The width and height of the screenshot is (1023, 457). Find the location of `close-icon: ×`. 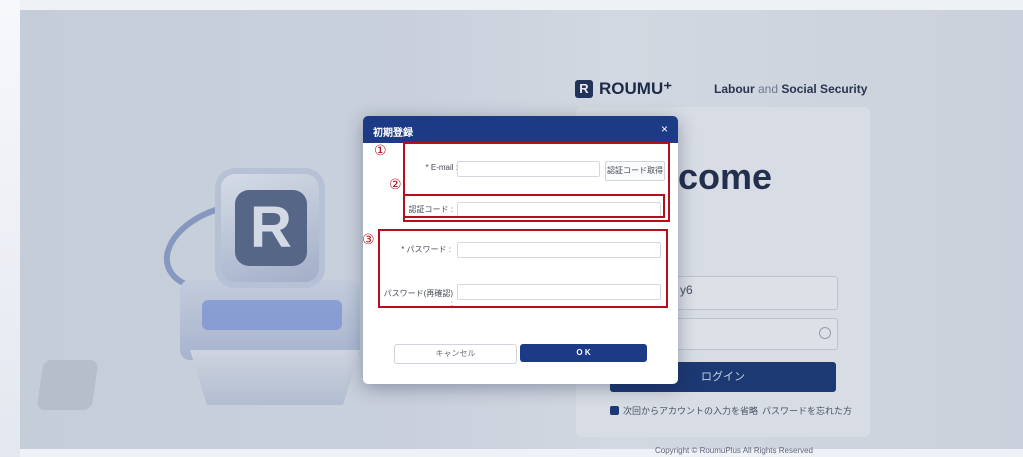

close-icon: × is located at coordinates (664, 129).